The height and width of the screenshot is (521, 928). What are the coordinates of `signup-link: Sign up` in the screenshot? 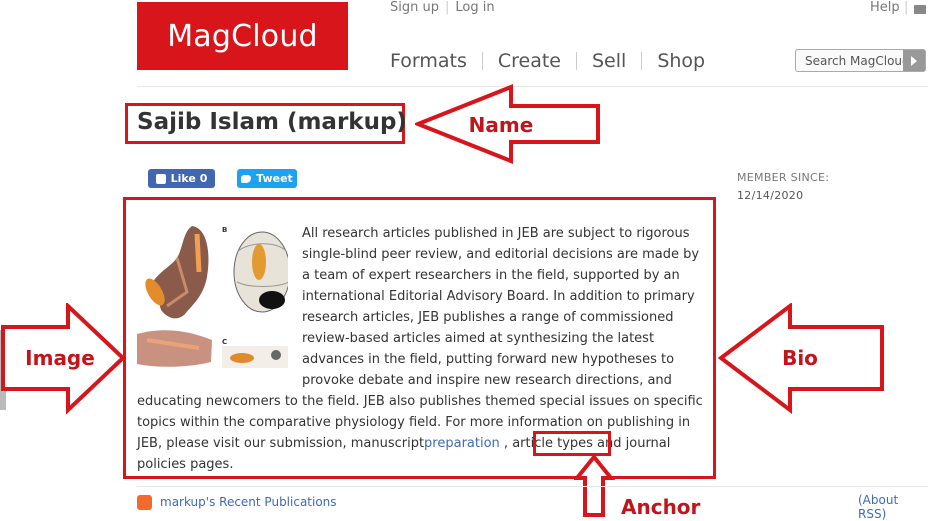 It's located at (414, 7).